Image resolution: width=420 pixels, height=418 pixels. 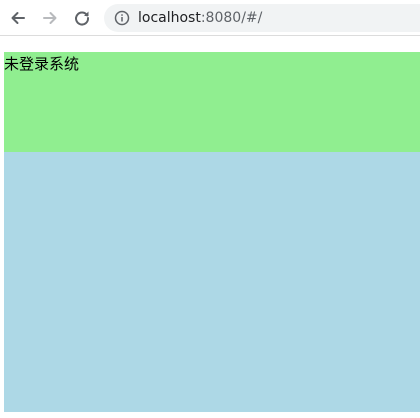 I want to click on reload-icon, so click(x=82, y=18).